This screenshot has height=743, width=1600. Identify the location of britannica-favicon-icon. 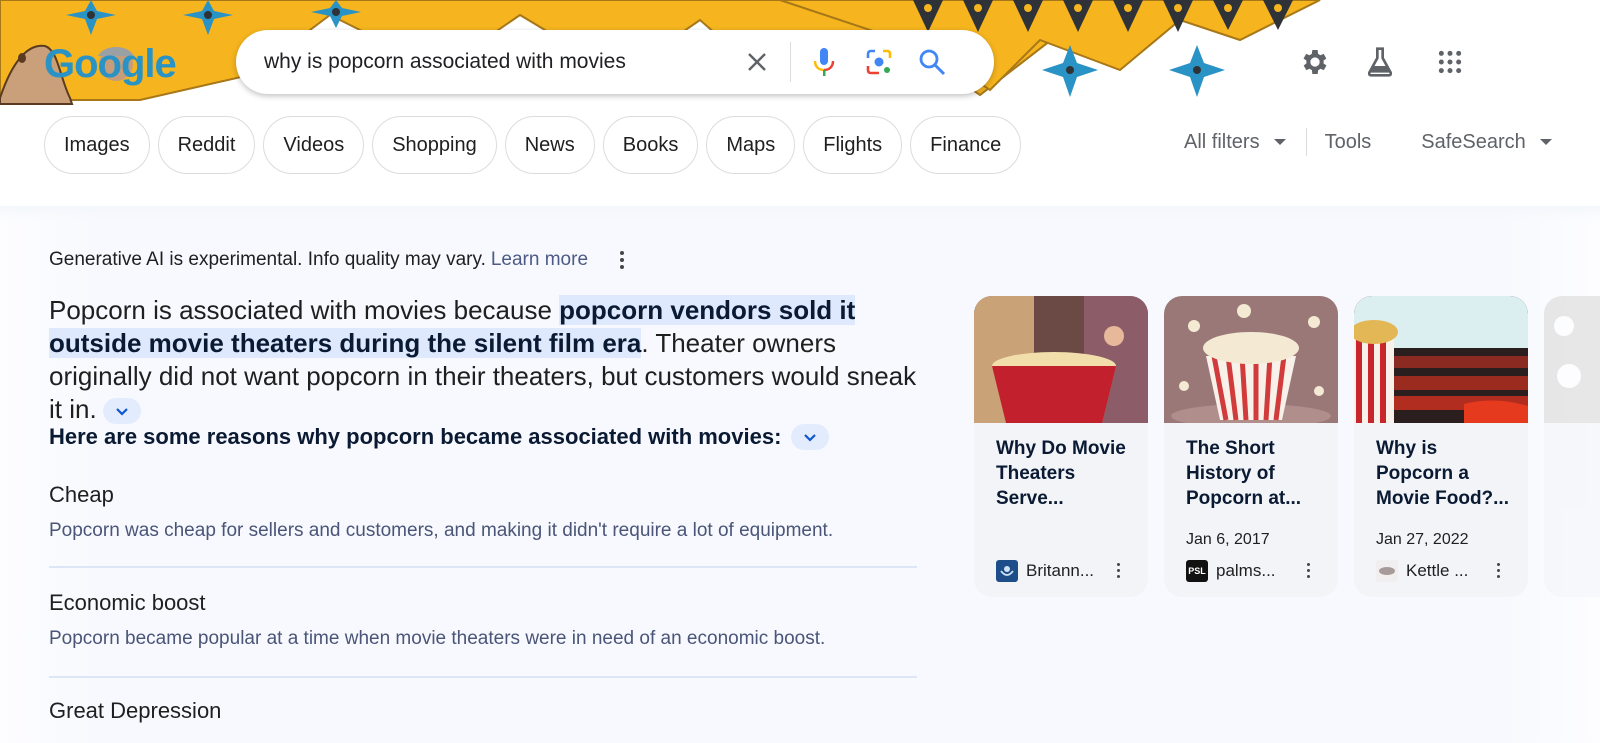
(1007, 571).